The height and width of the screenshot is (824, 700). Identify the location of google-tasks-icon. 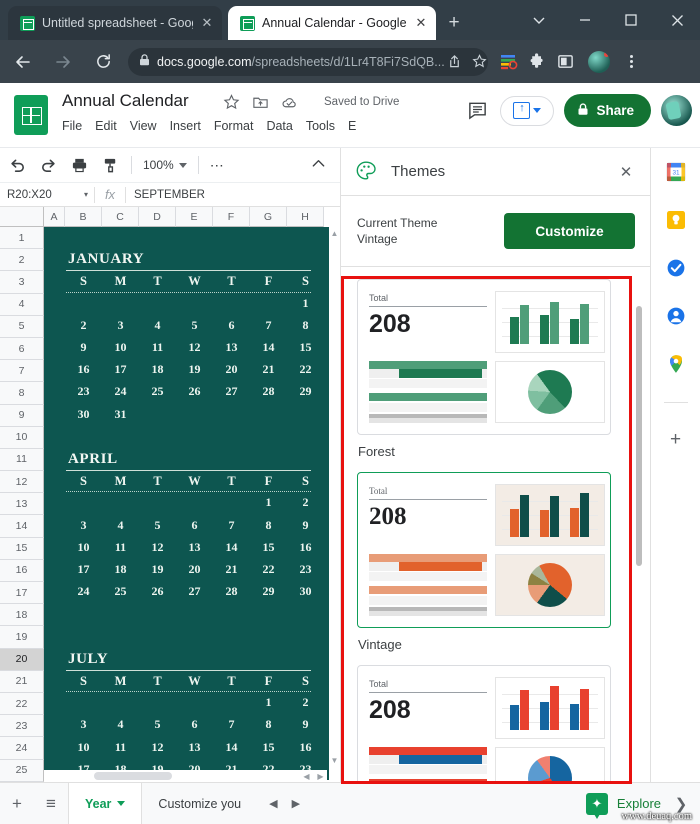
(676, 268).